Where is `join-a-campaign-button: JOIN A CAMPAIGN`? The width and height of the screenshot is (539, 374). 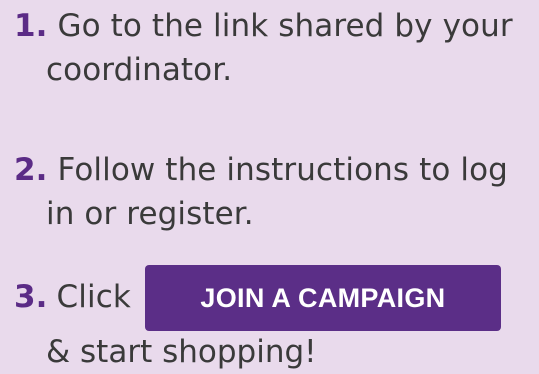
join-a-campaign-button: JOIN A CAMPAIGN is located at coordinates (322, 298).